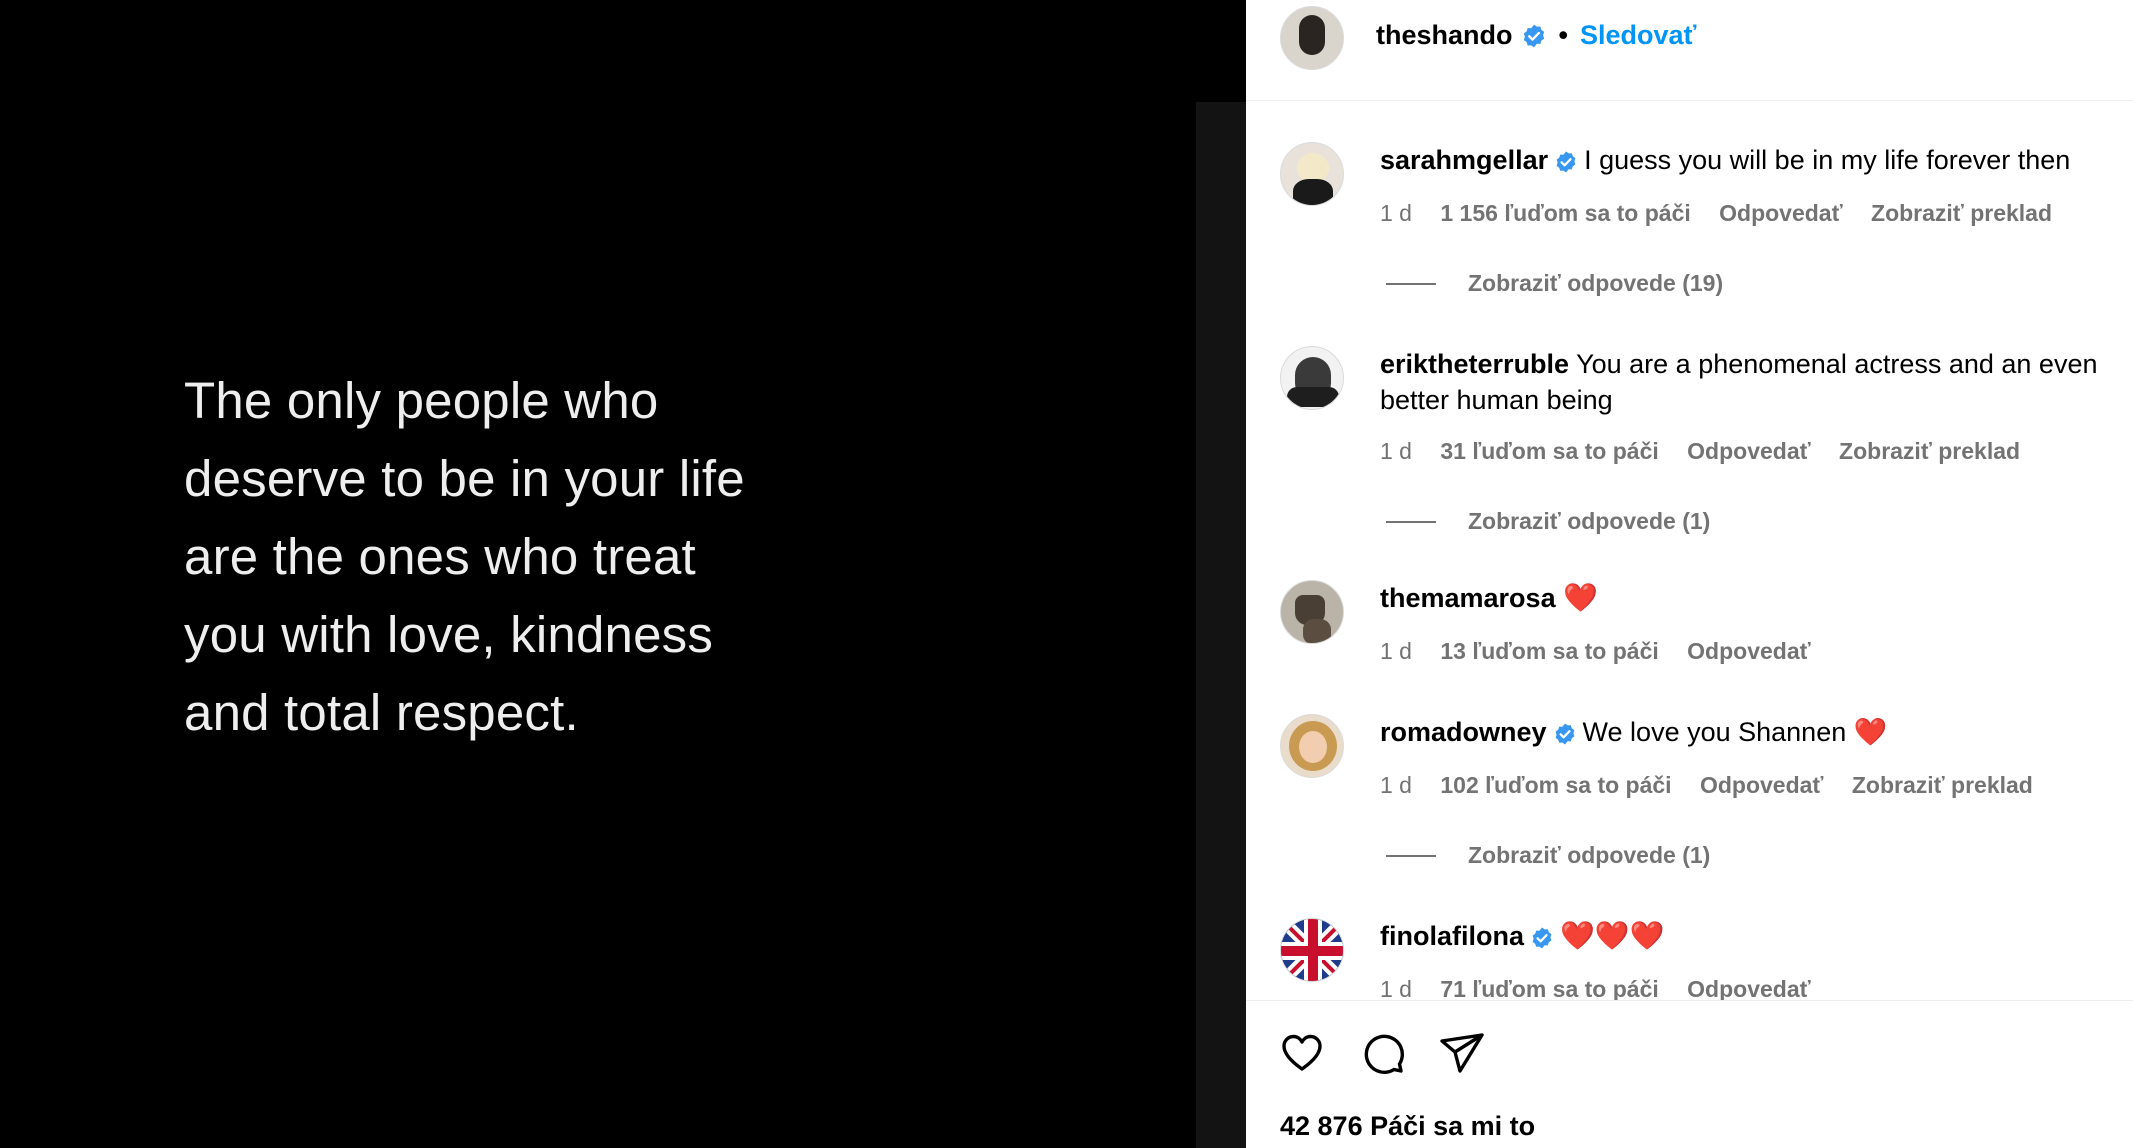  What do you see at coordinates (1565, 213) in the screenshot?
I see `comment-likes: 1 156 ľuďom sa to páči` at bounding box center [1565, 213].